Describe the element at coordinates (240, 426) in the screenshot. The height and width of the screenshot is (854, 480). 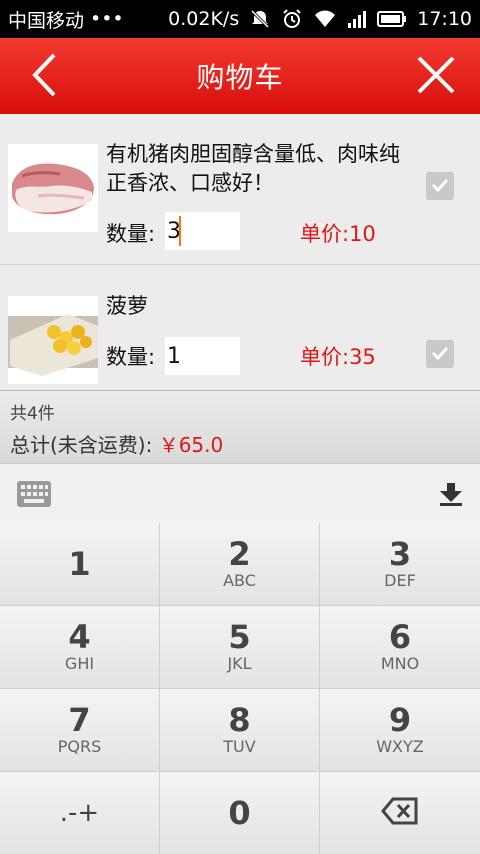
I see `cart-summary: 共4件 总计(未含运费): ￥65.0` at that location.